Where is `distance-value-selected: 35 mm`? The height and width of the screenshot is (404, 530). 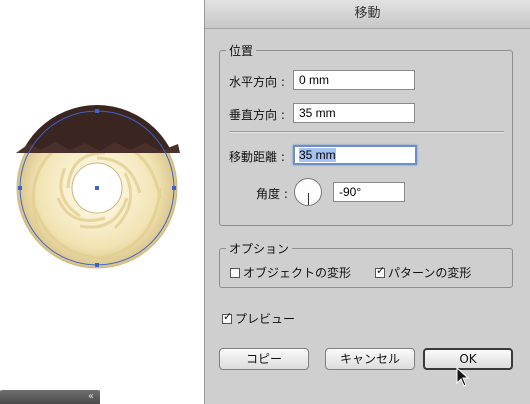 distance-value-selected: 35 mm is located at coordinates (317, 155).